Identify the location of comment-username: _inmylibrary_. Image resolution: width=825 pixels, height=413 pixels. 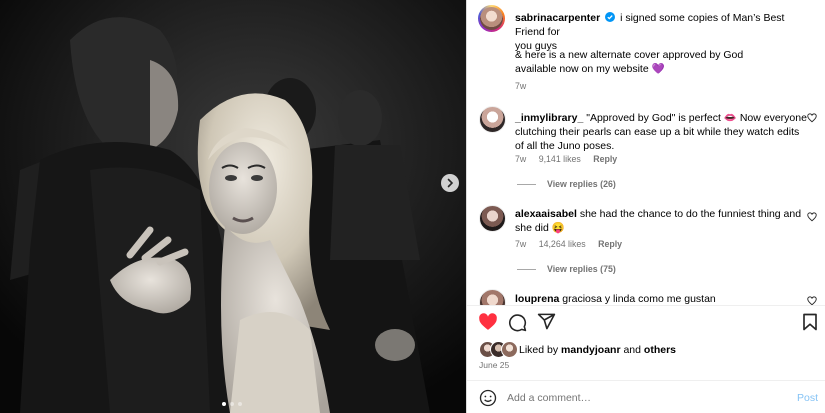
(549, 118).